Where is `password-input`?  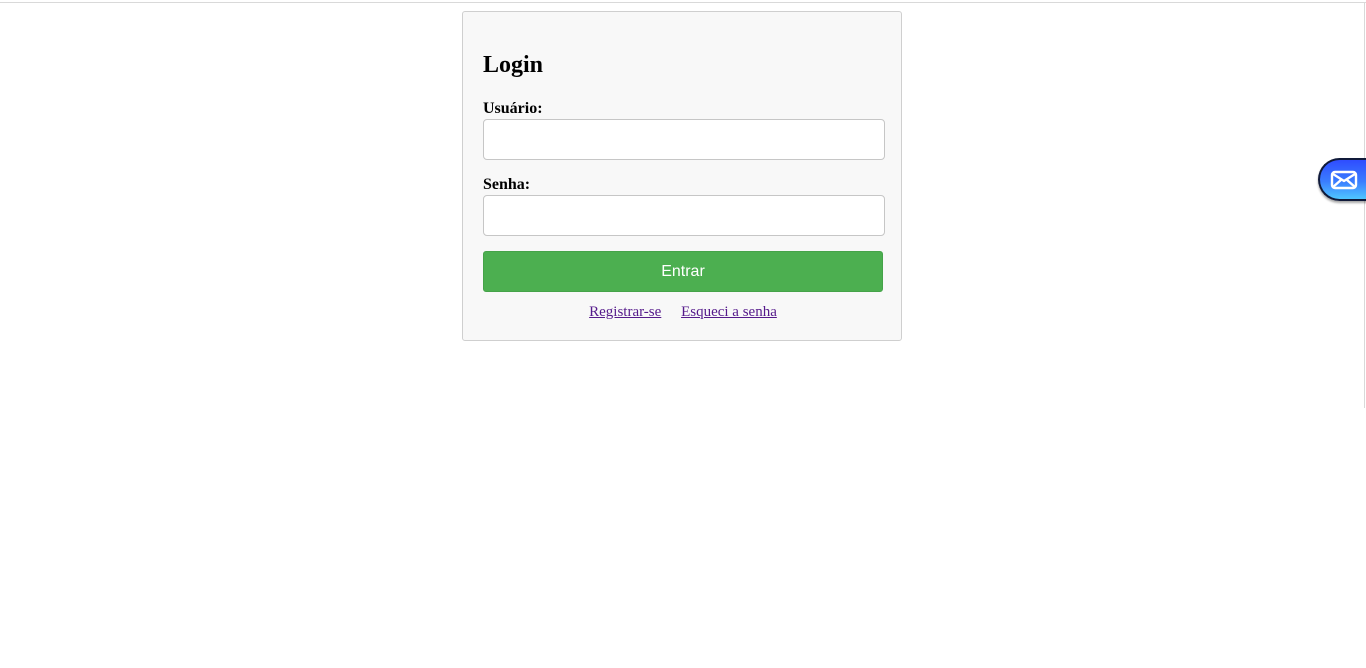 password-input is located at coordinates (684, 215).